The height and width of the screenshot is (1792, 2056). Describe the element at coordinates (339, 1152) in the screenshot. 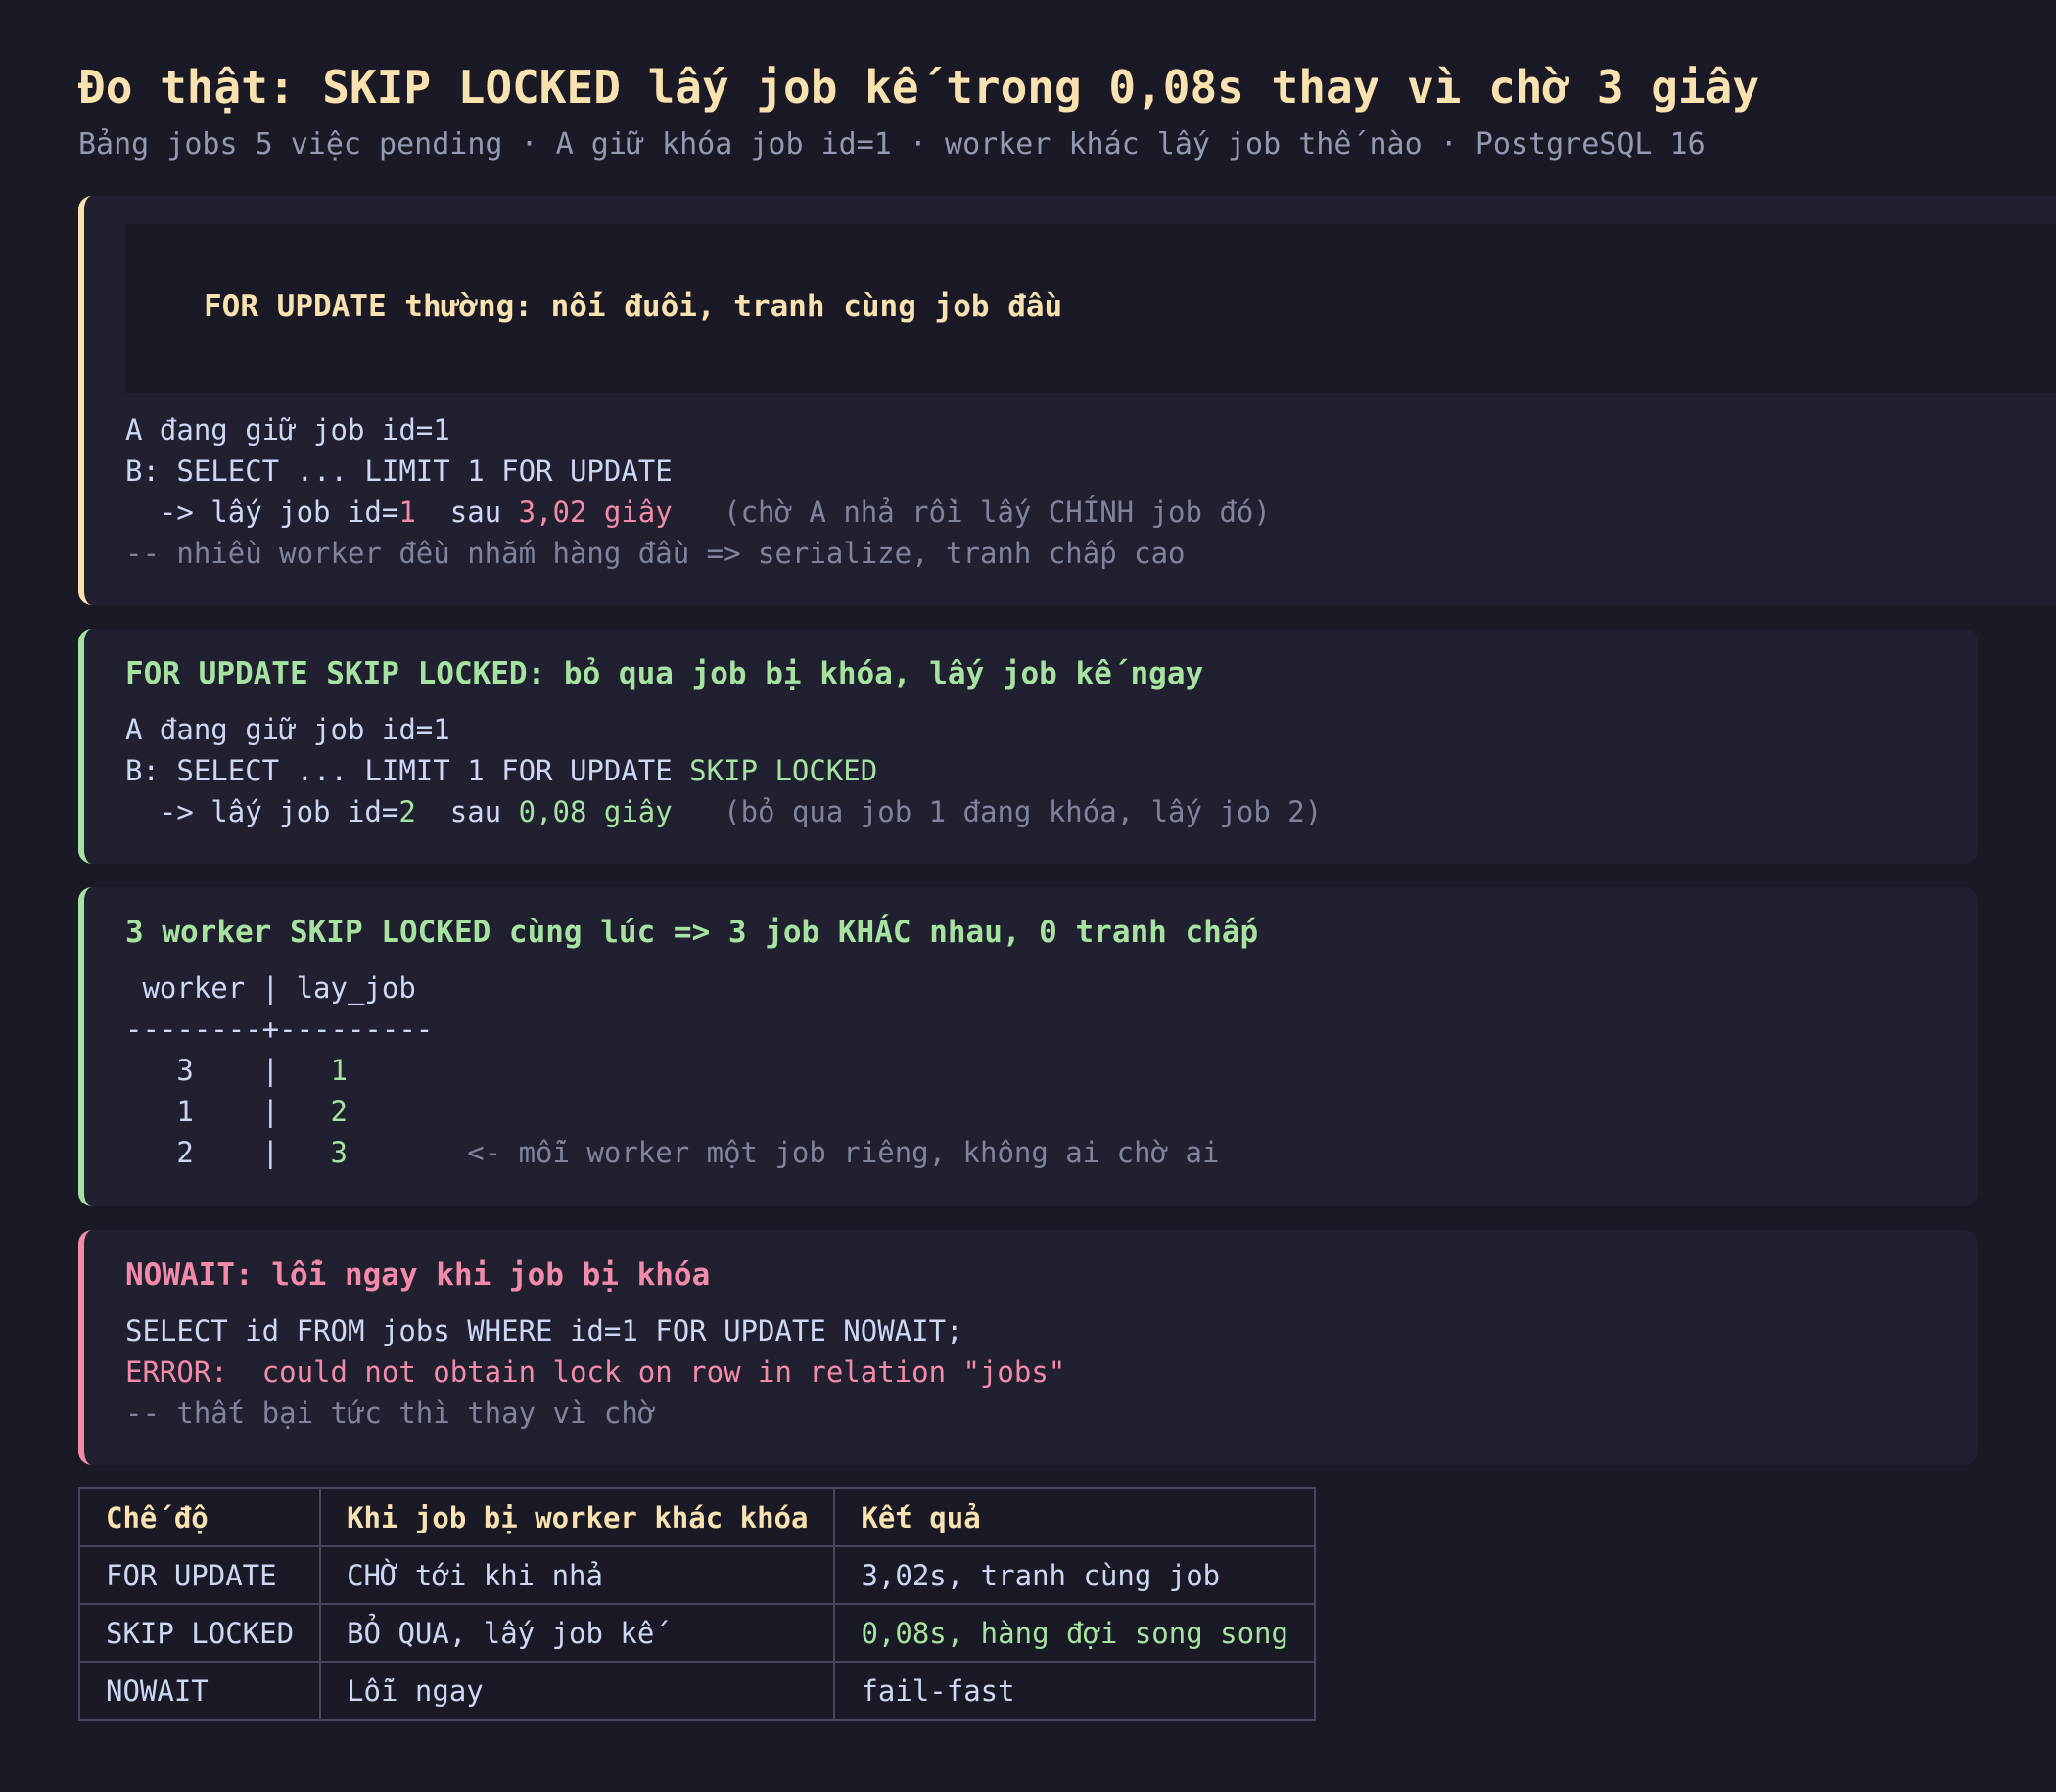

I see `job-cell: 3` at that location.